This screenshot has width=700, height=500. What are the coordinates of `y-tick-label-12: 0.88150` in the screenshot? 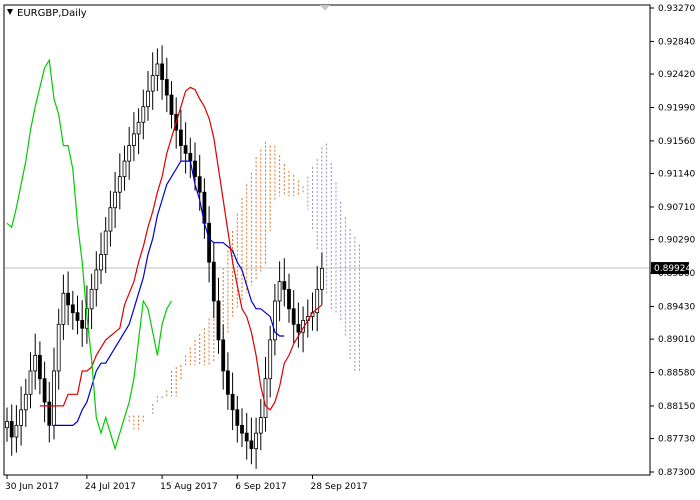 It's located at (676, 407).